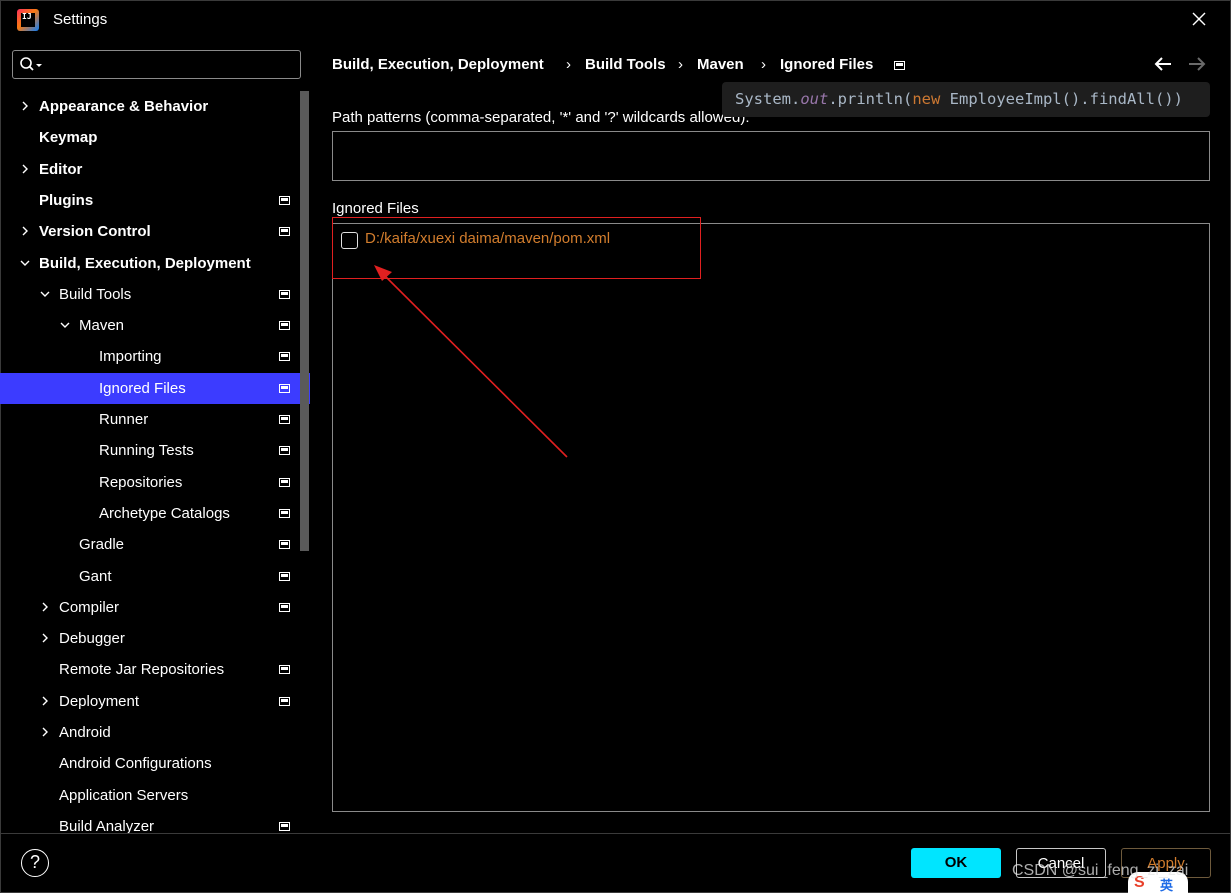 This screenshot has width=1231, height=893. What do you see at coordinates (31, 64) in the screenshot?
I see `search-icon` at bounding box center [31, 64].